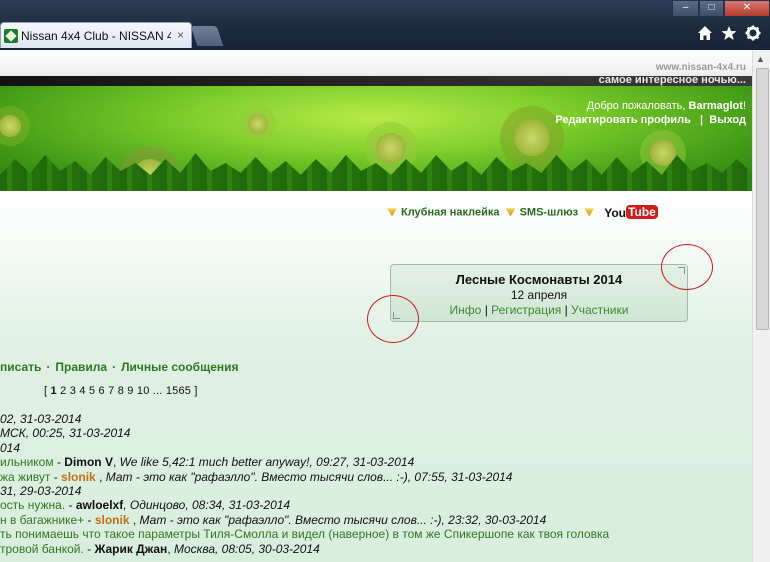 The width and height of the screenshot is (770, 562). I want to click on pager-bracket-open: [, so click(46, 391).